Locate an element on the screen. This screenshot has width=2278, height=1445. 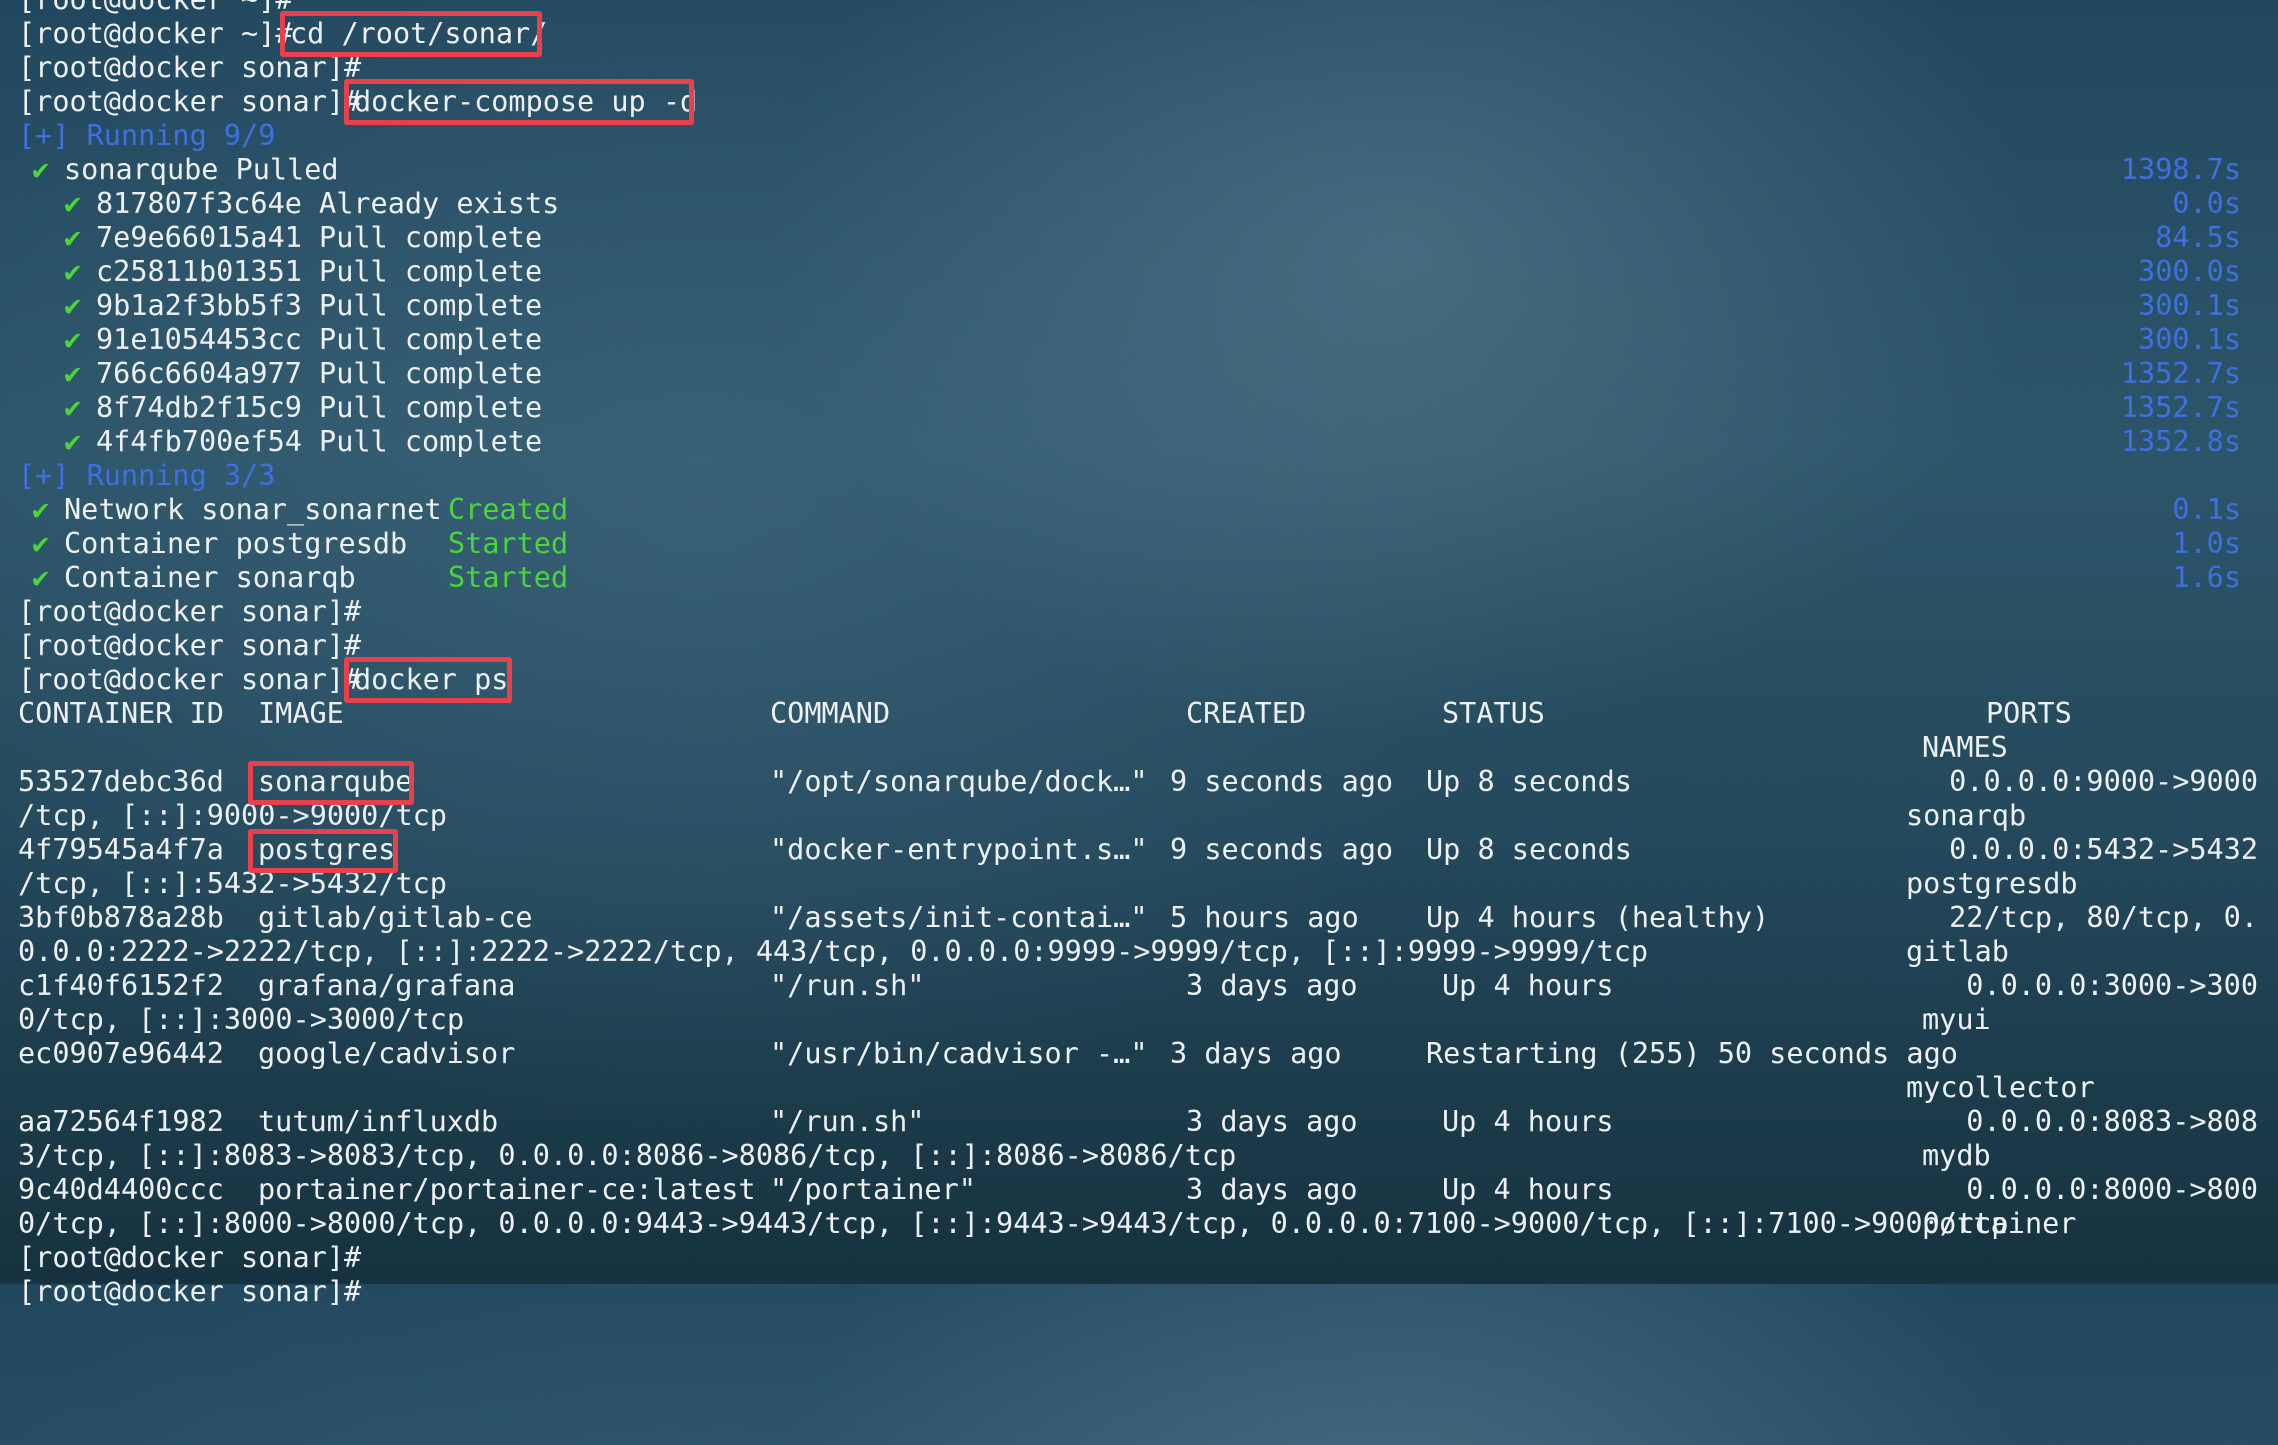
container-name: postgresdb is located at coordinates (1992, 883).